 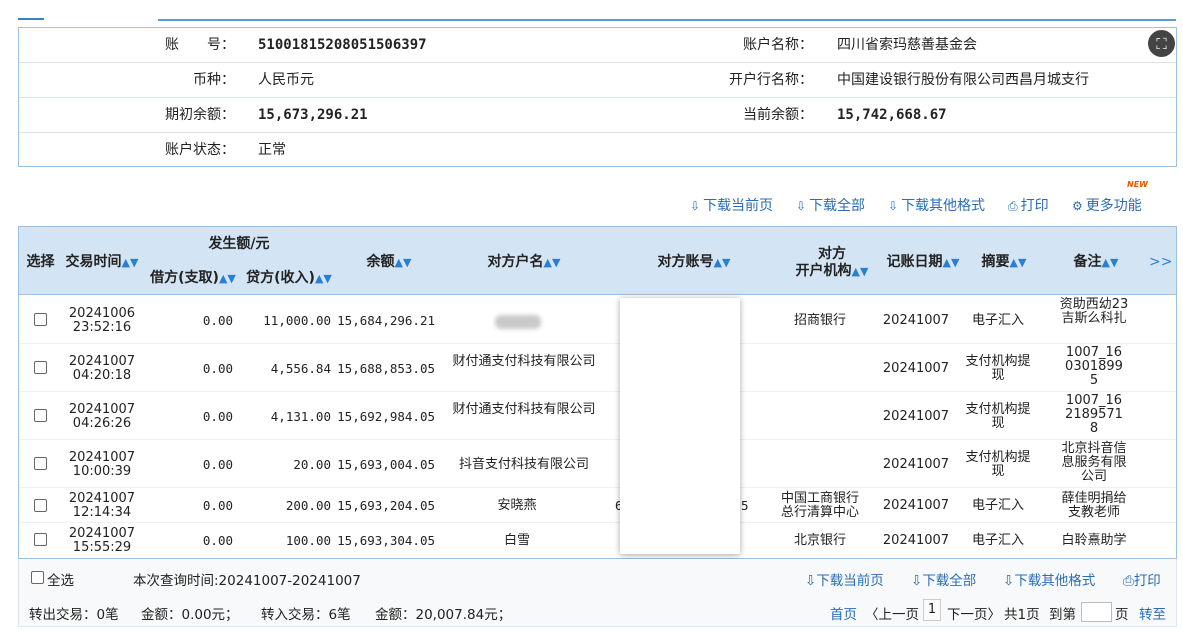 What do you see at coordinates (1004, 262) in the screenshot?
I see `col-summary: 摘要▲▼` at bounding box center [1004, 262].